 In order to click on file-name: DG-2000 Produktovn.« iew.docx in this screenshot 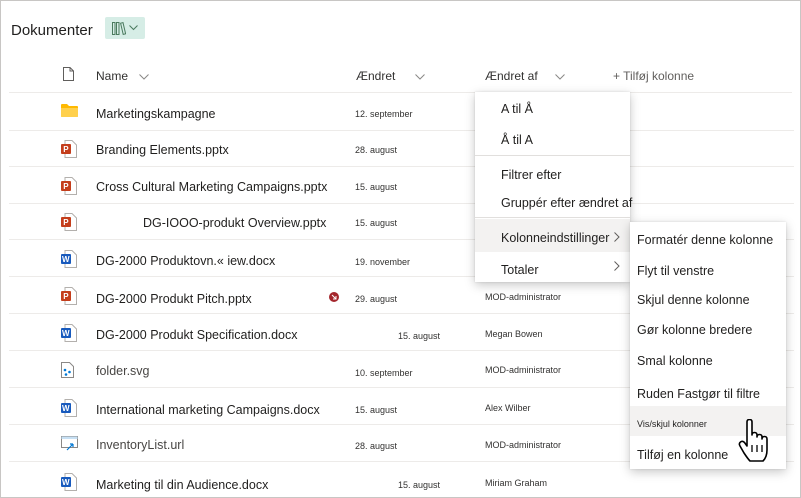, I will do `click(185, 261)`.